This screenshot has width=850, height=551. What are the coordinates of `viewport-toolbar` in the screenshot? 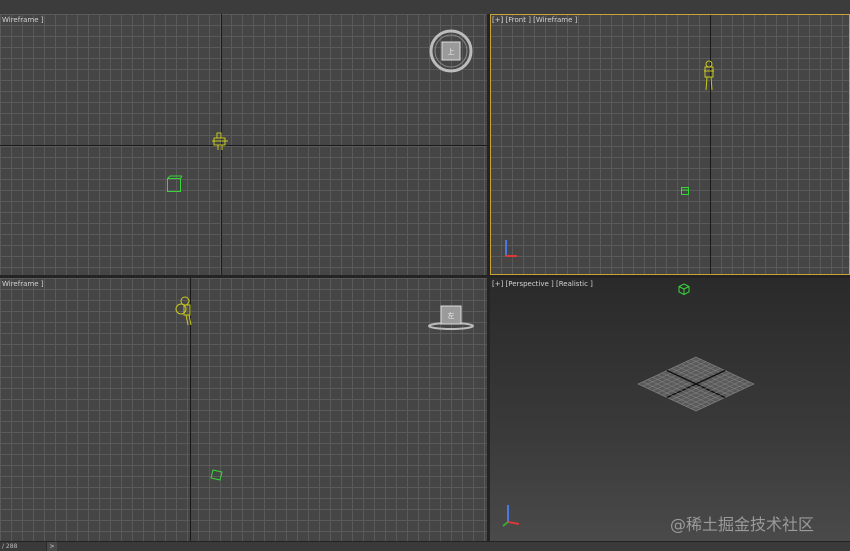 It's located at (425, 7).